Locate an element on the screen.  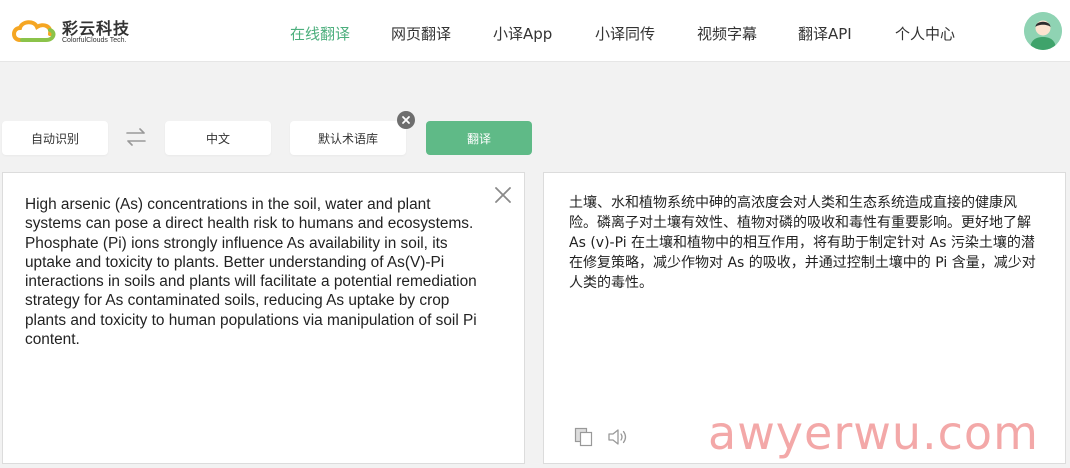
brand-logo: 彩云科技 ColorfulClouds Tech. is located at coordinates (85, 32).